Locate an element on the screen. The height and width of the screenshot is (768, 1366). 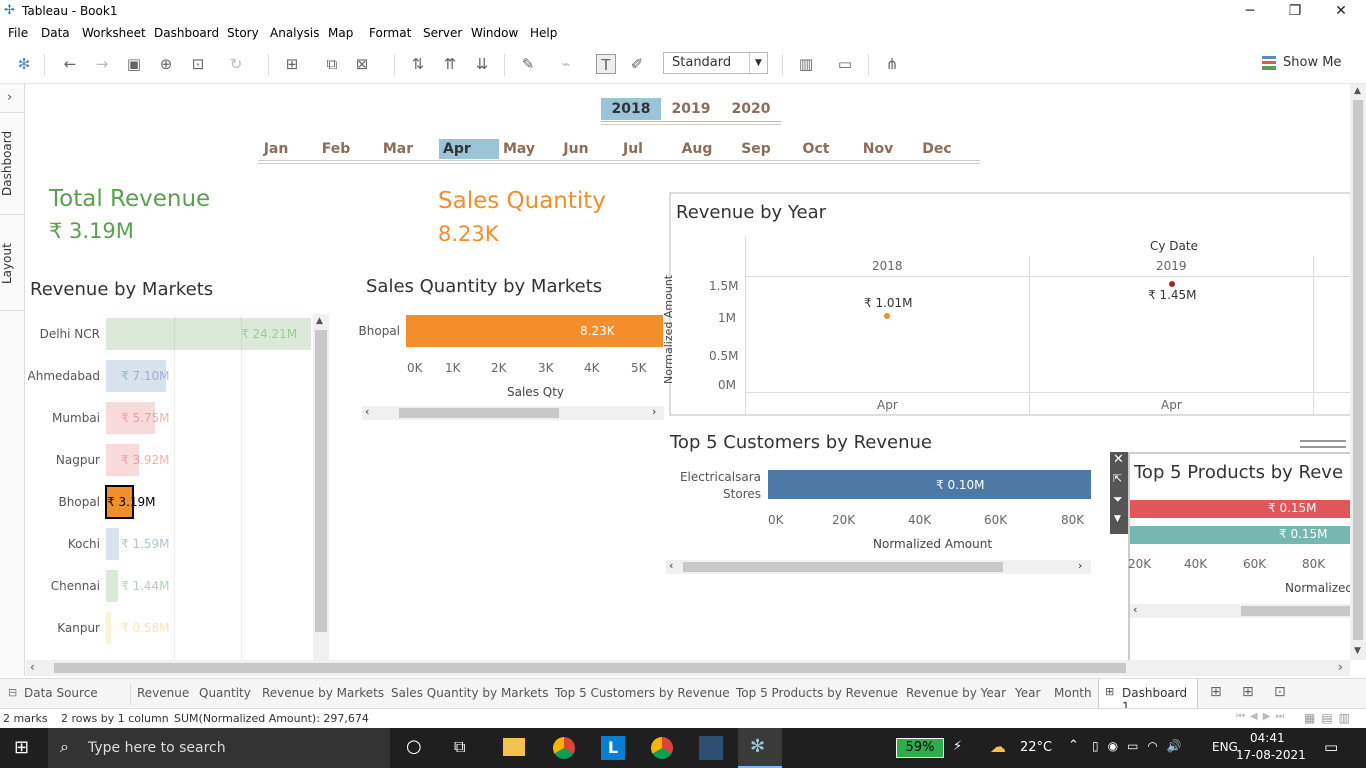
menu-map: Map is located at coordinates (340, 33).